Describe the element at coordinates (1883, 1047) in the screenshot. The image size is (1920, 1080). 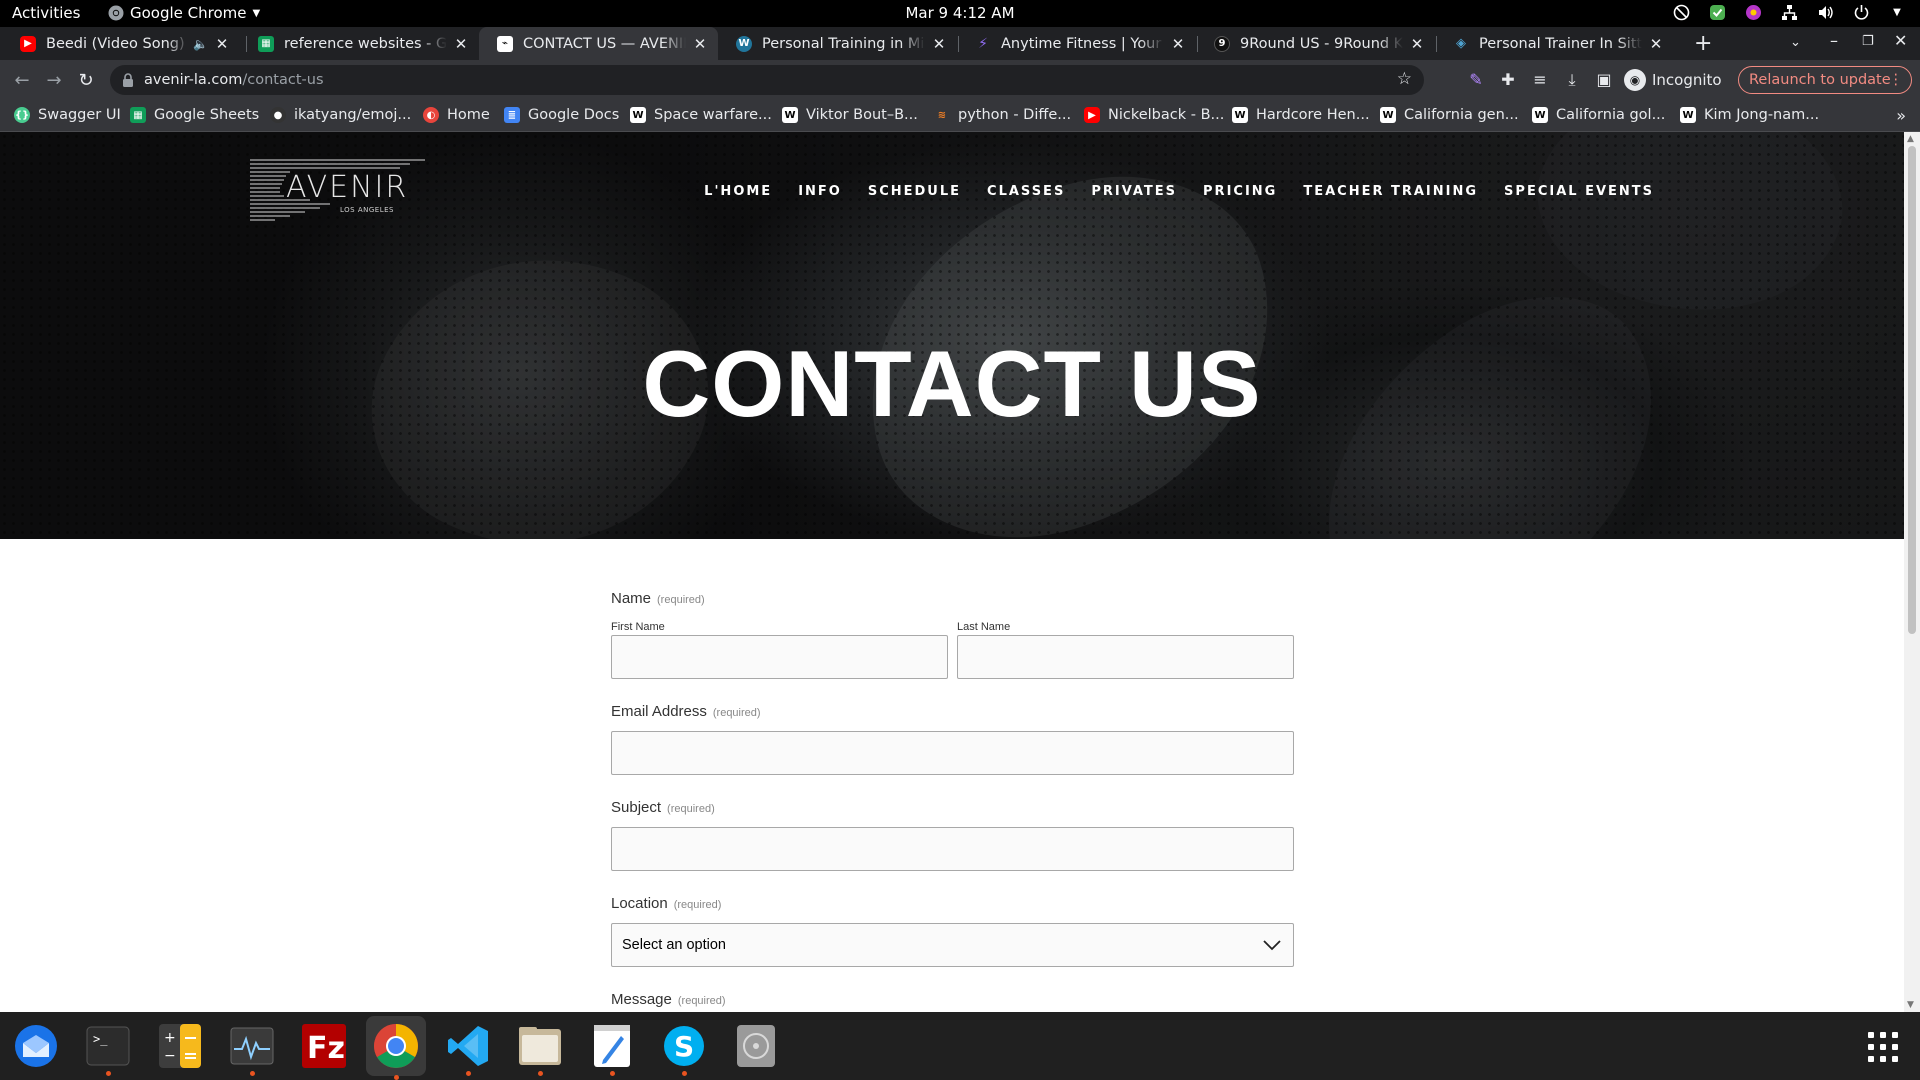
I see `show-applications-grid-icon` at that location.